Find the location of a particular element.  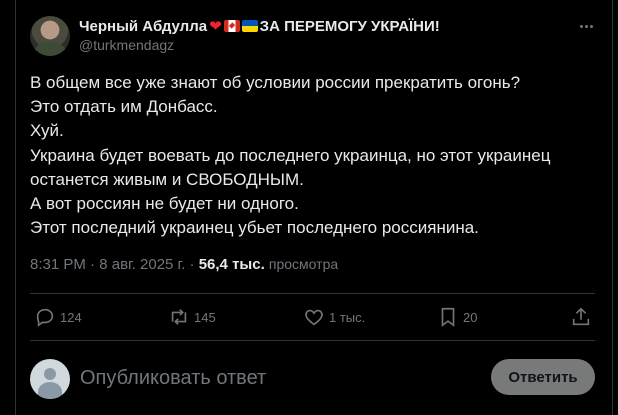

share-button is located at coordinates (581, 317).